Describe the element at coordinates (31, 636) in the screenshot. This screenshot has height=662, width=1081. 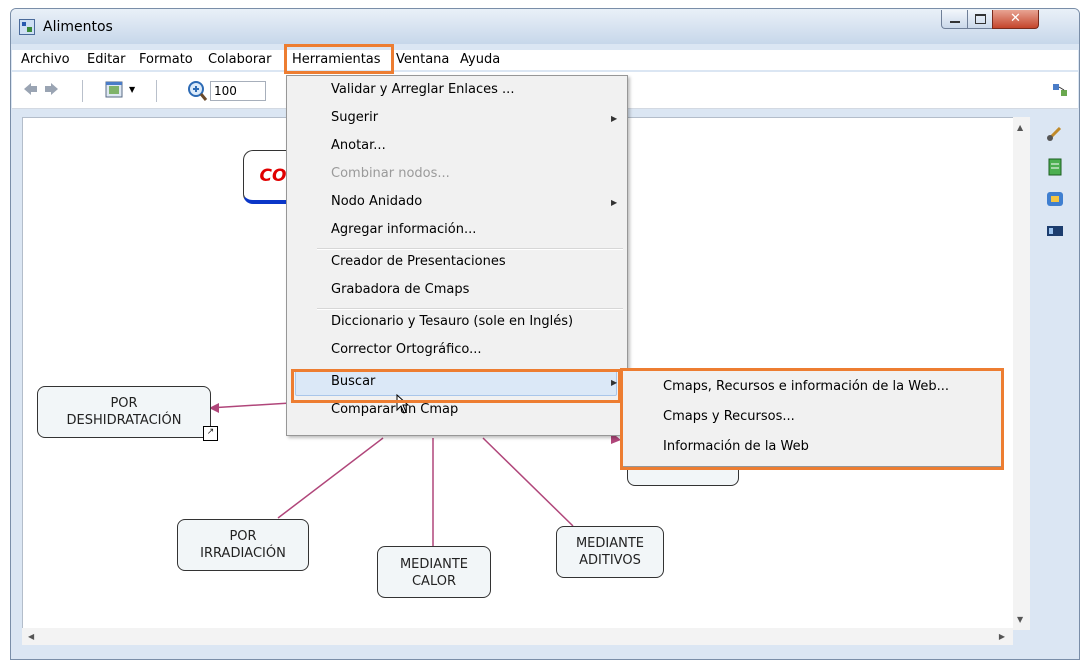
I see `scroll-left-icon: ◀` at that location.